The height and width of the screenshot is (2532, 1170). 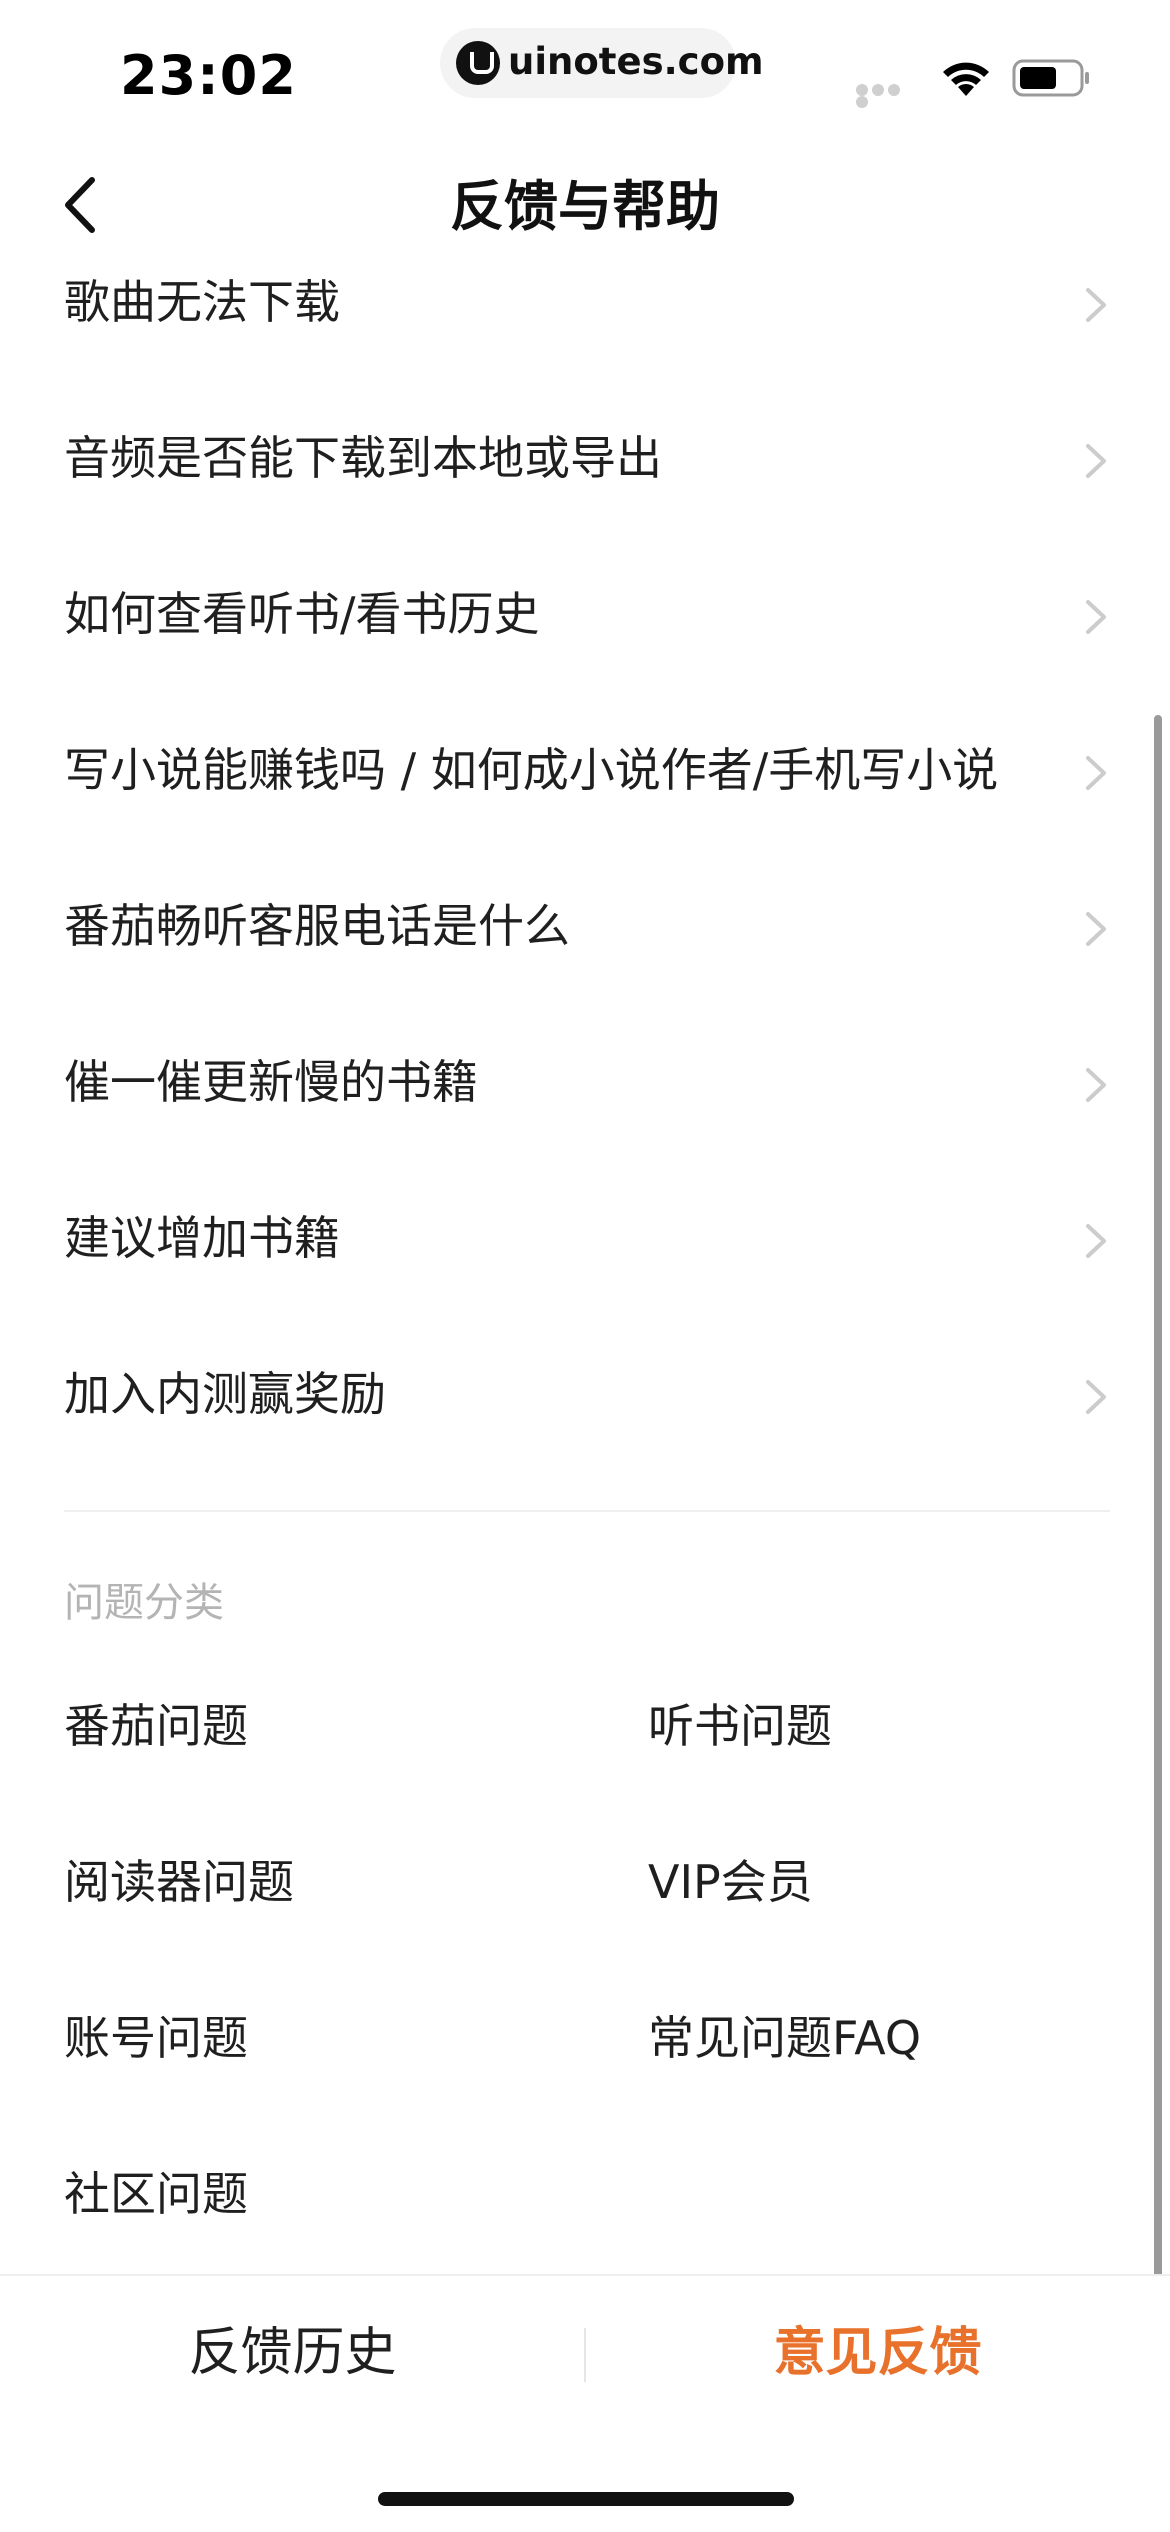 What do you see at coordinates (317, 926) in the screenshot?
I see `faq-item-label: 番茄畅听客服电话是什么` at bounding box center [317, 926].